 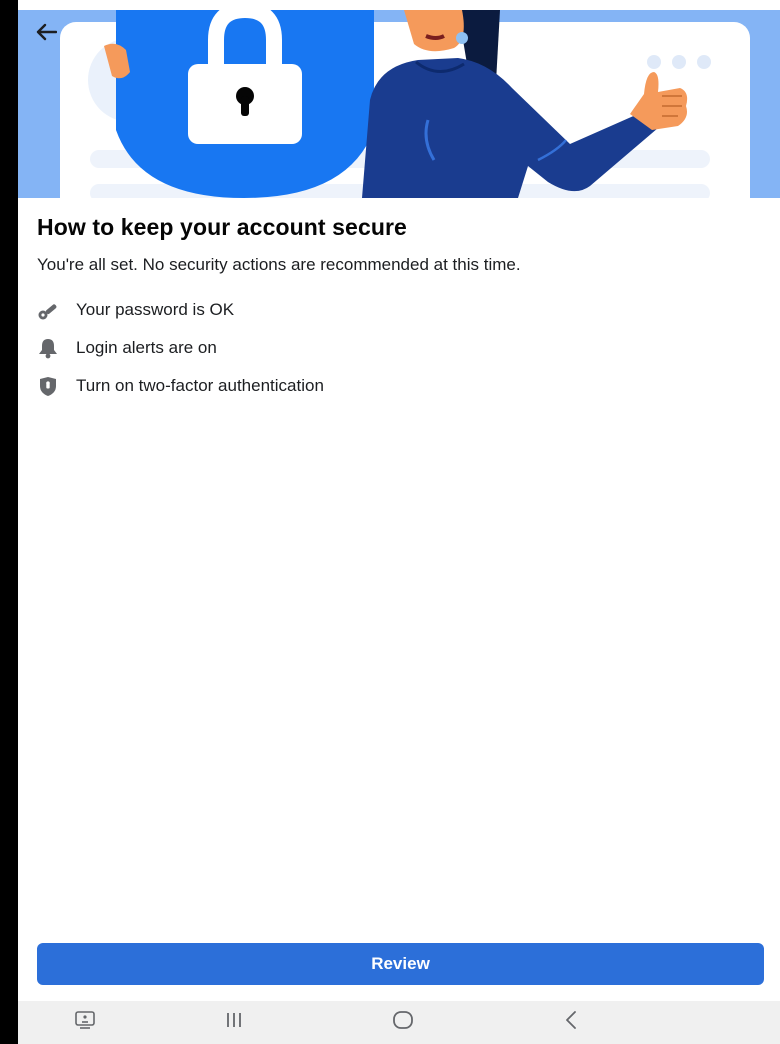 I want to click on status-item-login-alerts: Login alerts are on, so click(x=387, y=348).